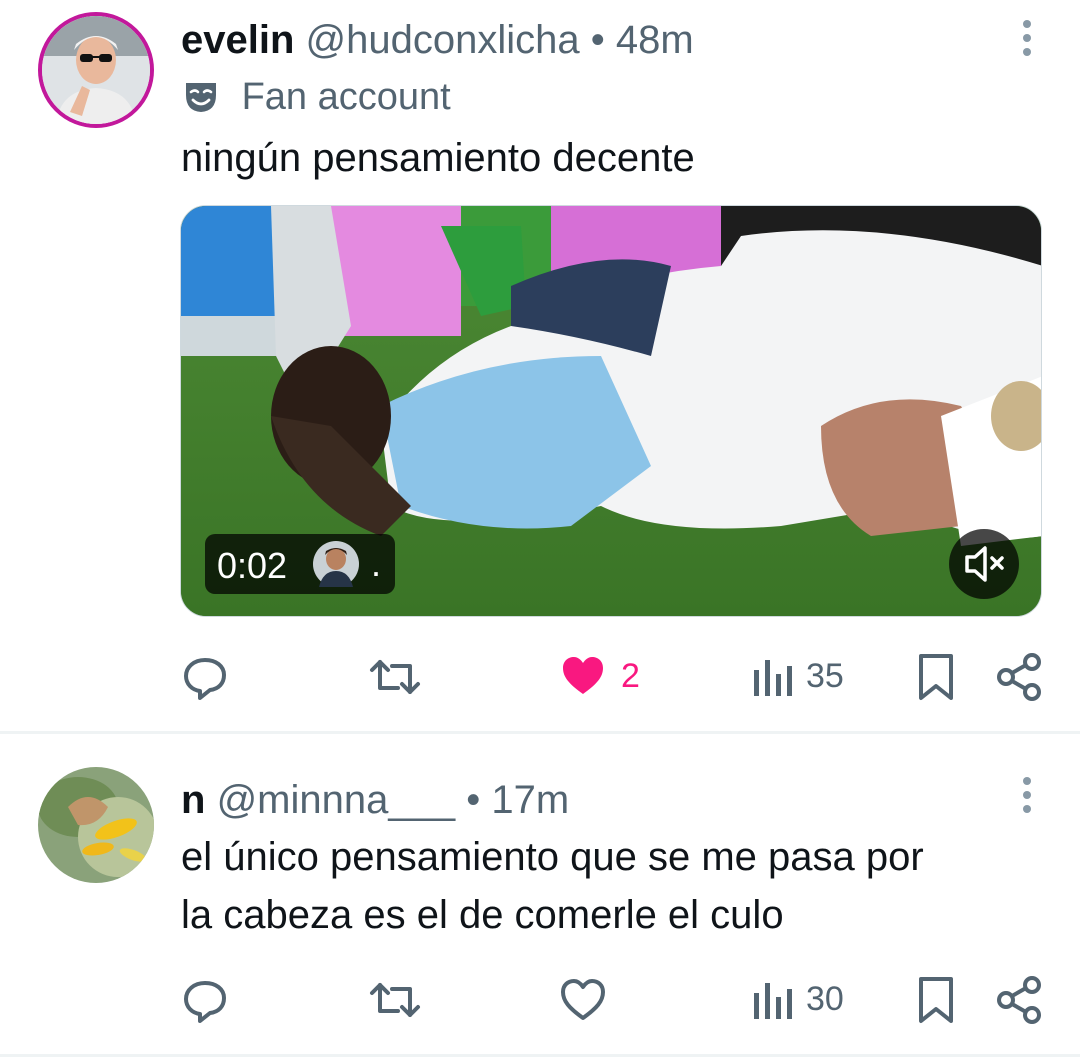  I want to click on tweet-text: ningún pensamiento decente, so click(438, 158).